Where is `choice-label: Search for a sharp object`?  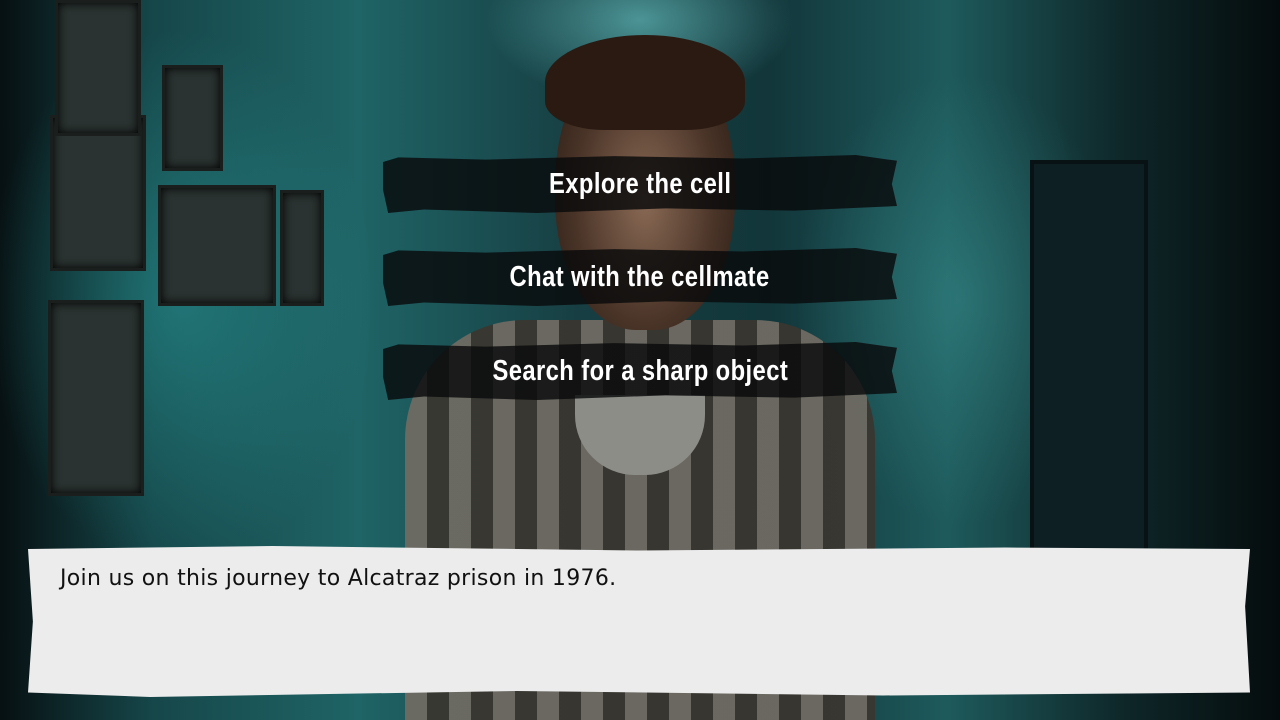 choice-label: Search for a sharp object is located at coordinates (640, 370).